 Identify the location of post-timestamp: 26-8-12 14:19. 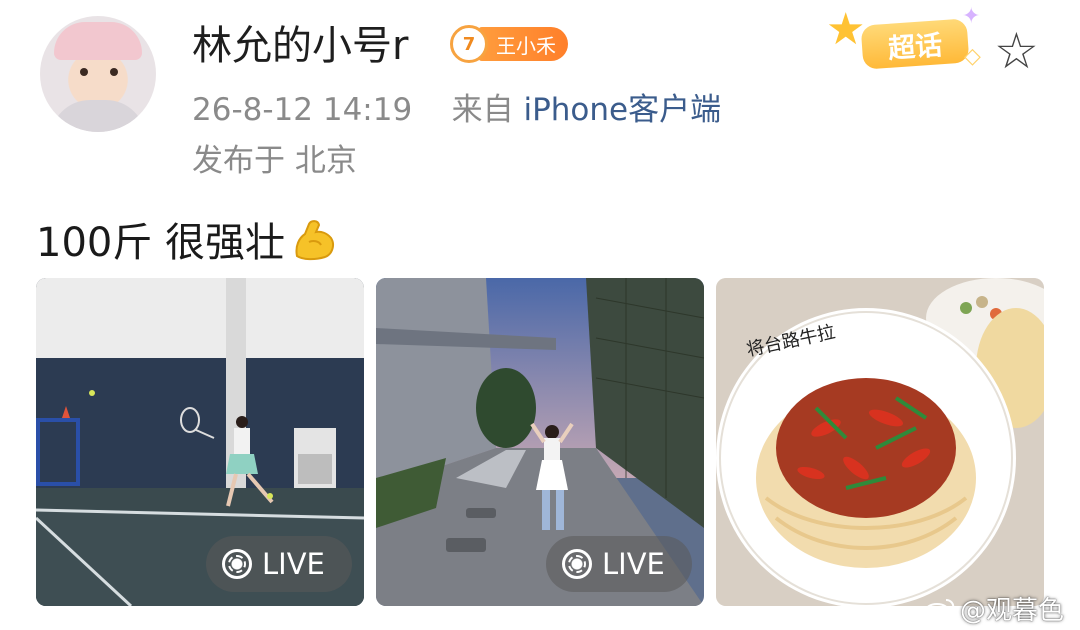
(302, 110).